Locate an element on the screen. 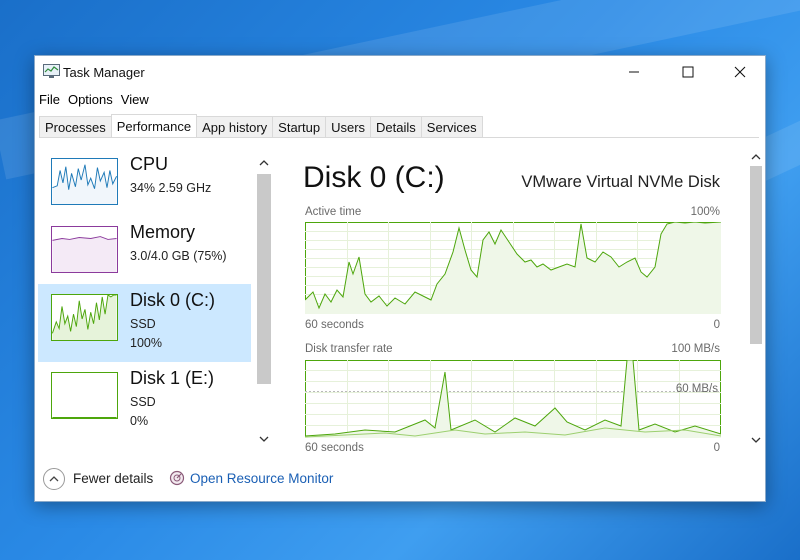  active-time-min-label: 0 is located at coordinates (716, 325).